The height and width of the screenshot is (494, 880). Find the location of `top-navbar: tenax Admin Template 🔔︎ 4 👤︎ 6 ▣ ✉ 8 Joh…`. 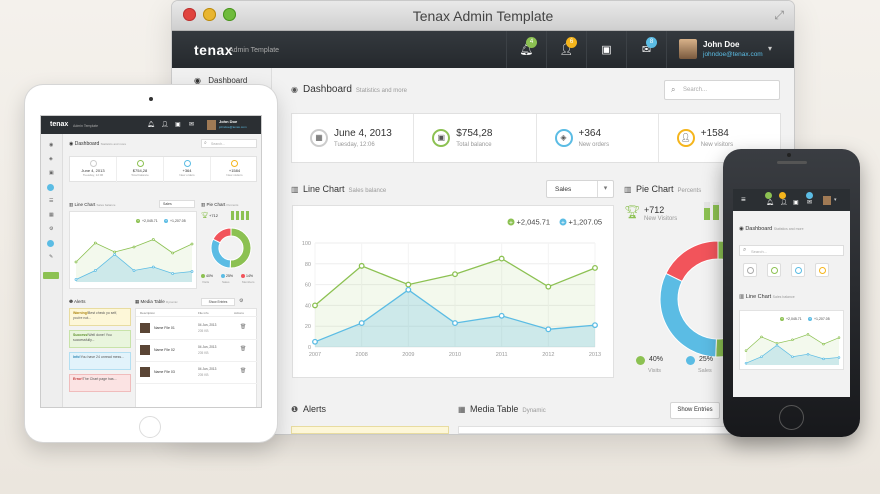

top-navbar: tenax Admin Template 🔔︎ 4 👤︎ 6 ▣ ✉ 8 Joh… is located at coordinates (483, 49).